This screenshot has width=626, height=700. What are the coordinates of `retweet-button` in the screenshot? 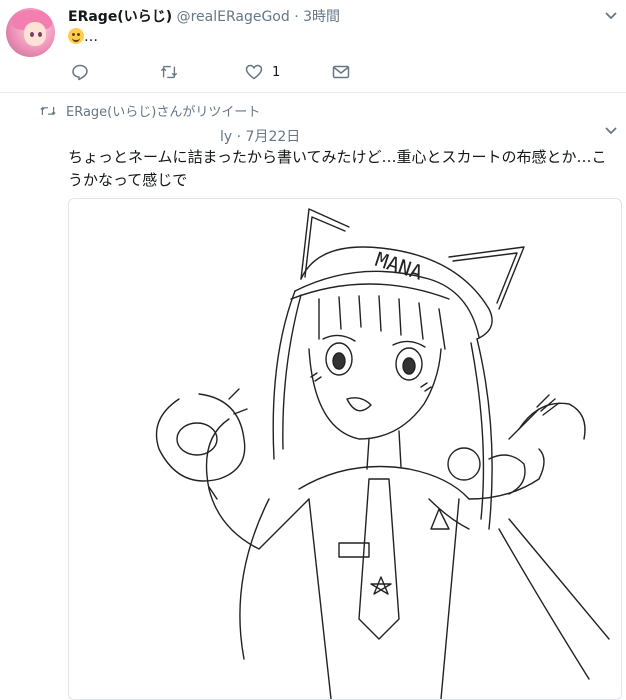 It's located at (169, 72).